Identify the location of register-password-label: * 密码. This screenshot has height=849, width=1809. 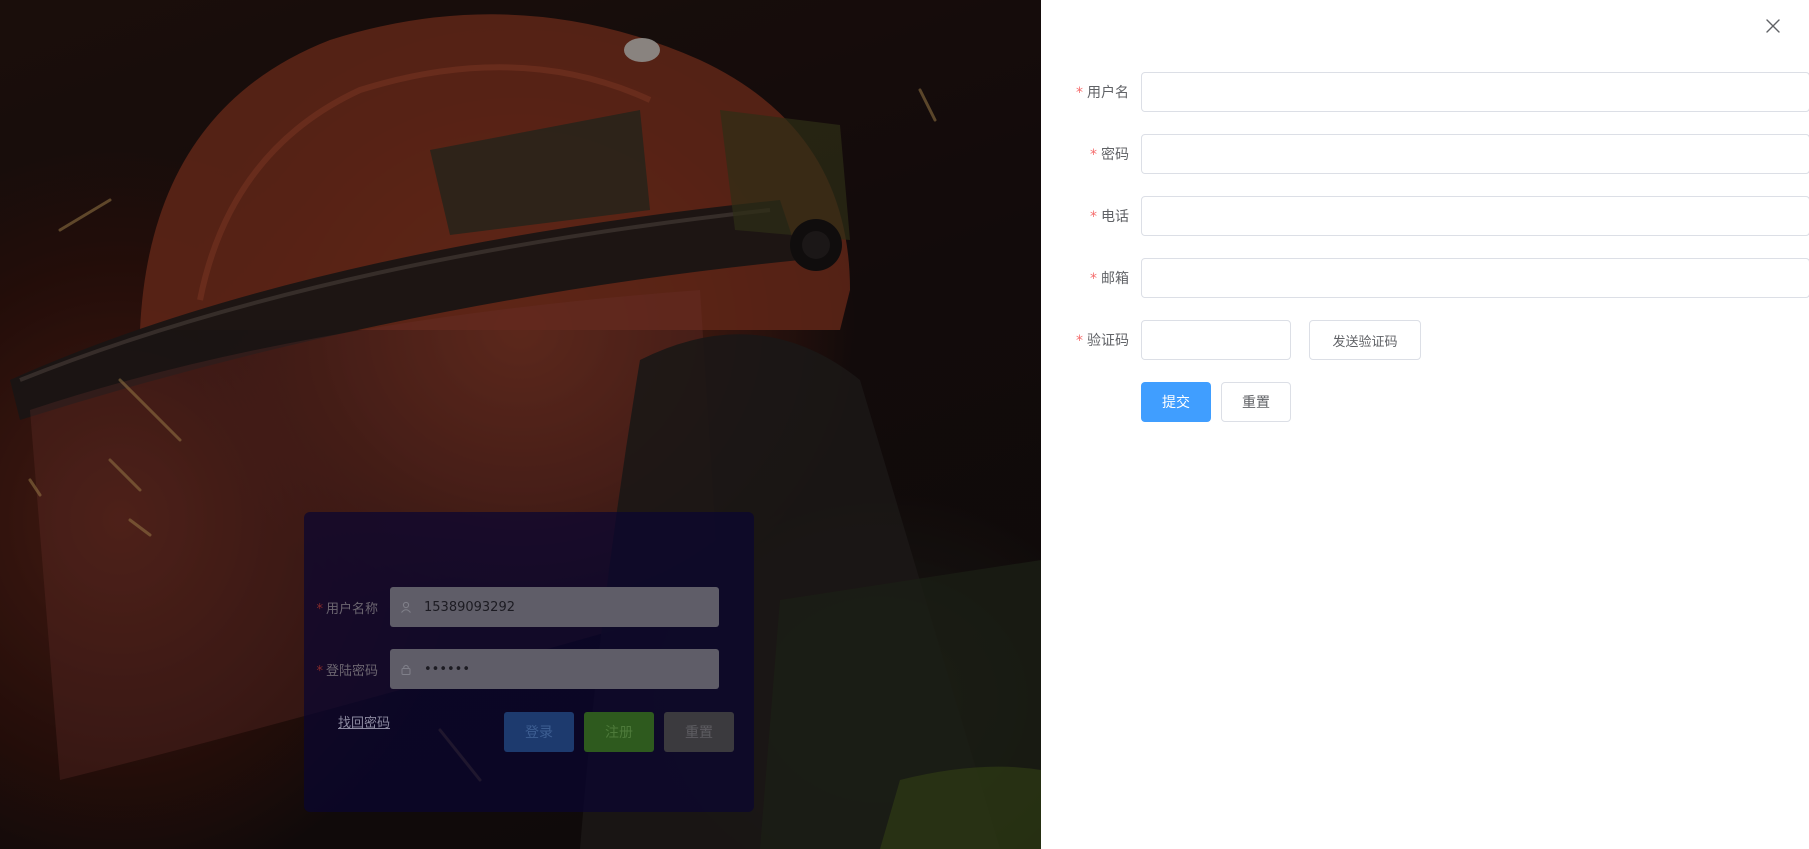
(1091, 154).